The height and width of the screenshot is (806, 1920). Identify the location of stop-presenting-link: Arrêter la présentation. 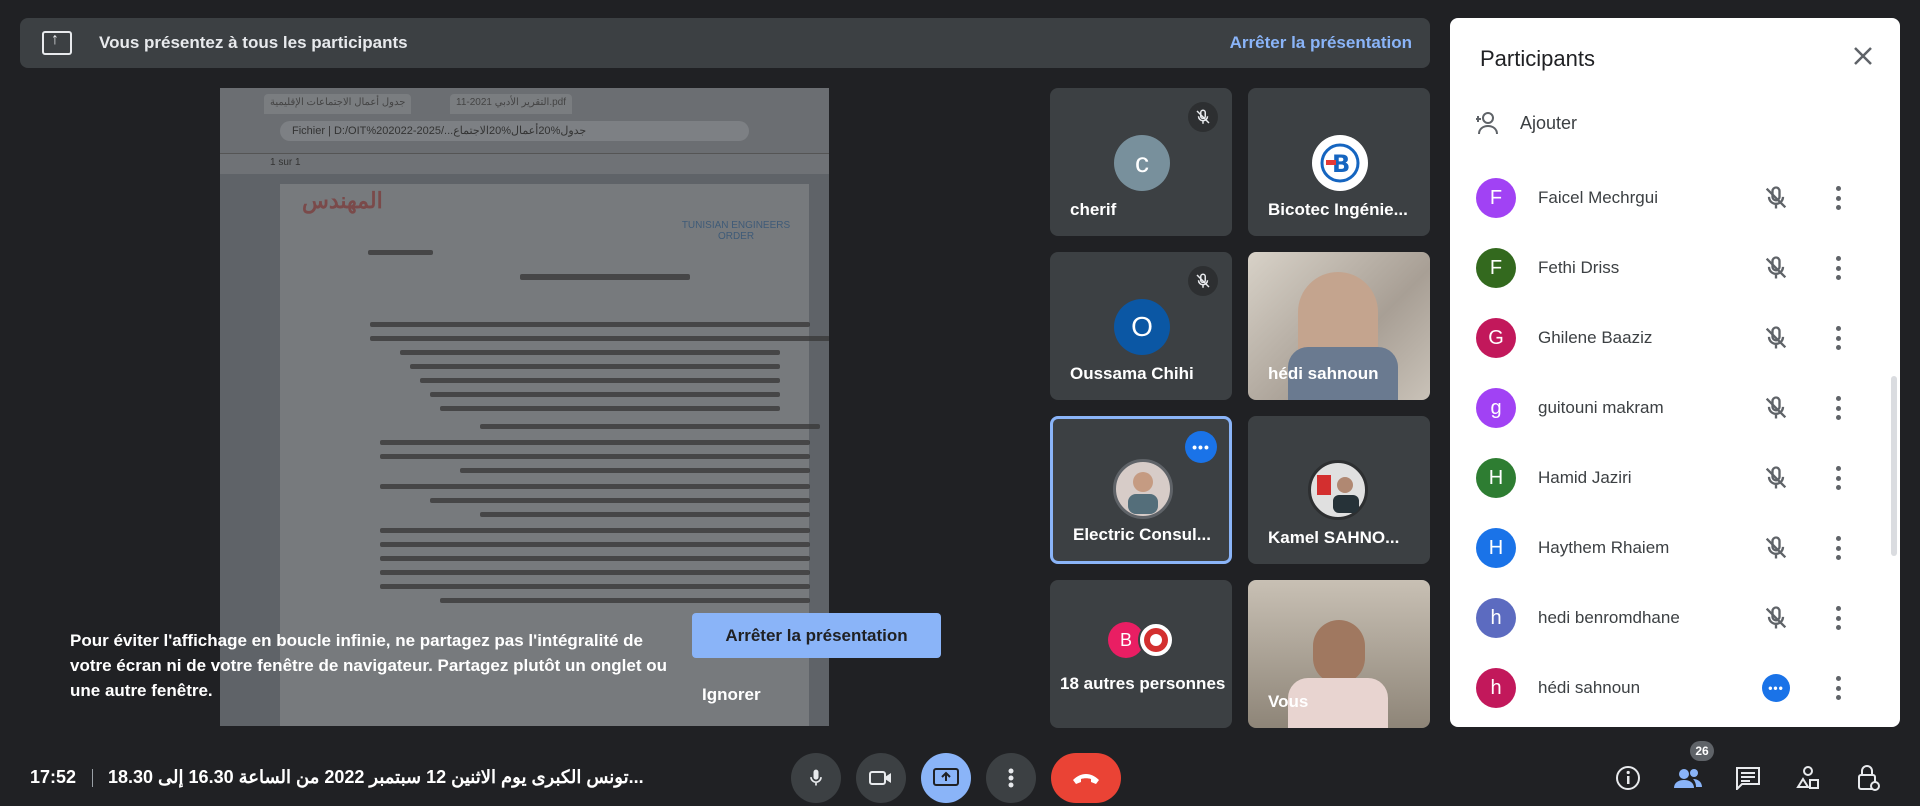
(1321, 43).